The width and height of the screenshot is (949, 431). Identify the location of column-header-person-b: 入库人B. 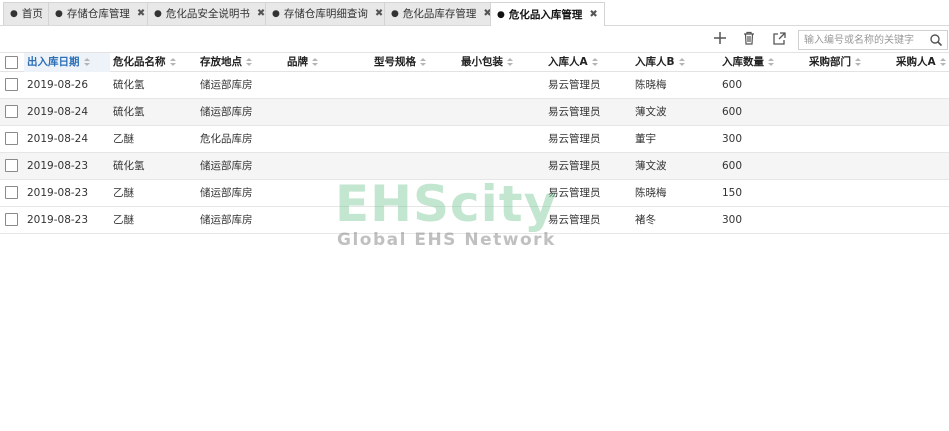
(660, 62).